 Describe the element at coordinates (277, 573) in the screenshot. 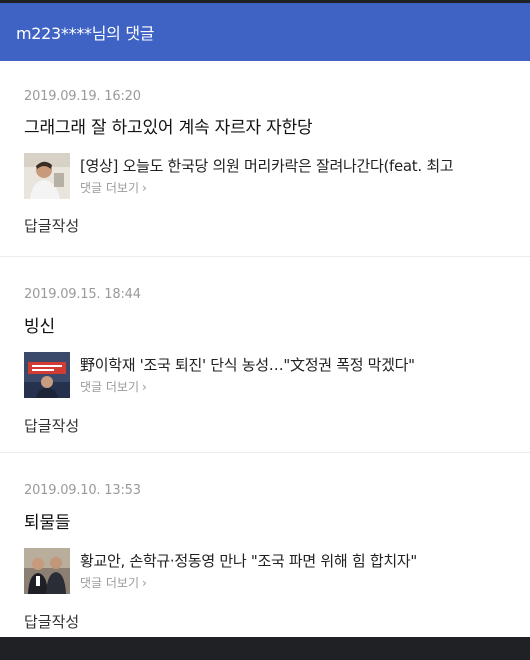

I see `article-link: 황교안, 손학규·정동영 만나 "조국 파면 위해 힘 합치자" 댓글 더보기 ›` at that location.